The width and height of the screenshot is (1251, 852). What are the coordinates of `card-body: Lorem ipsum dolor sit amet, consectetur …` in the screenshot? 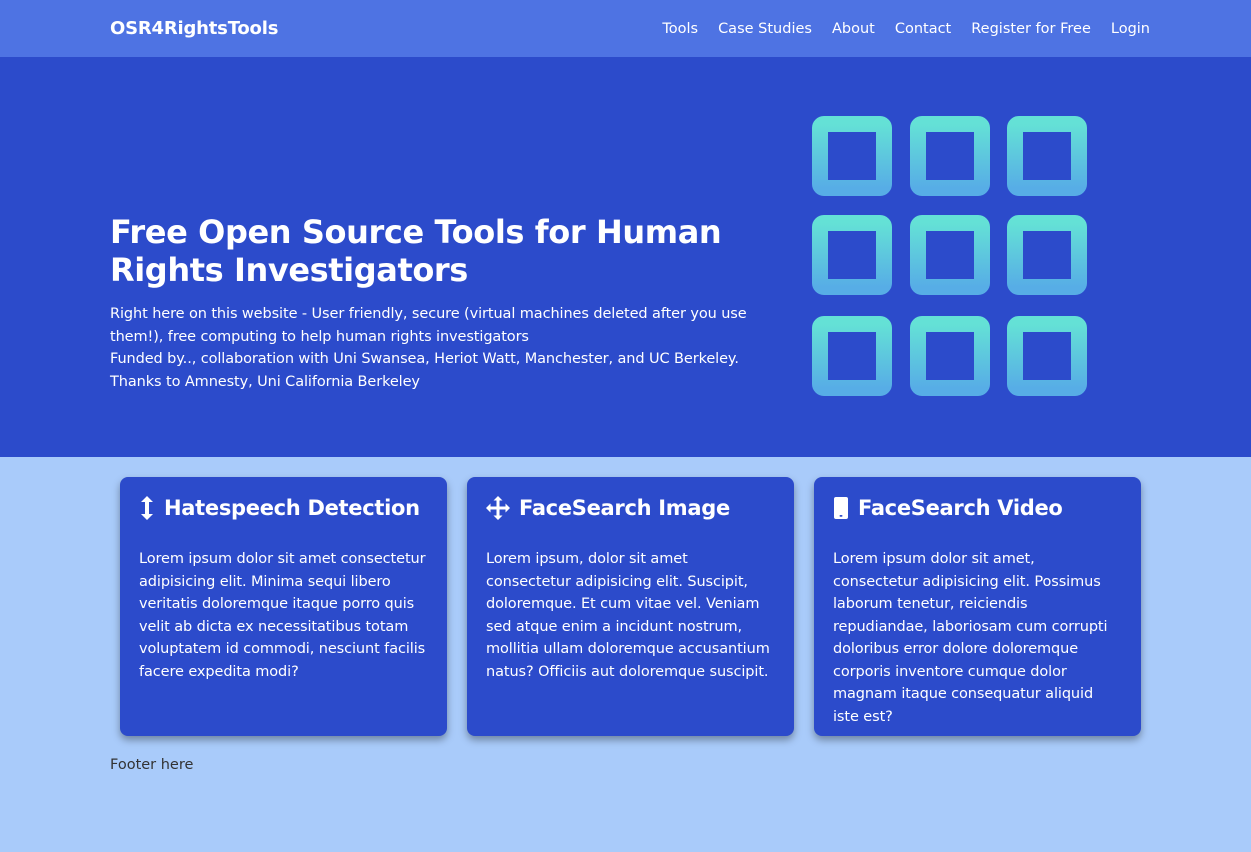 It's located at (970, 638).